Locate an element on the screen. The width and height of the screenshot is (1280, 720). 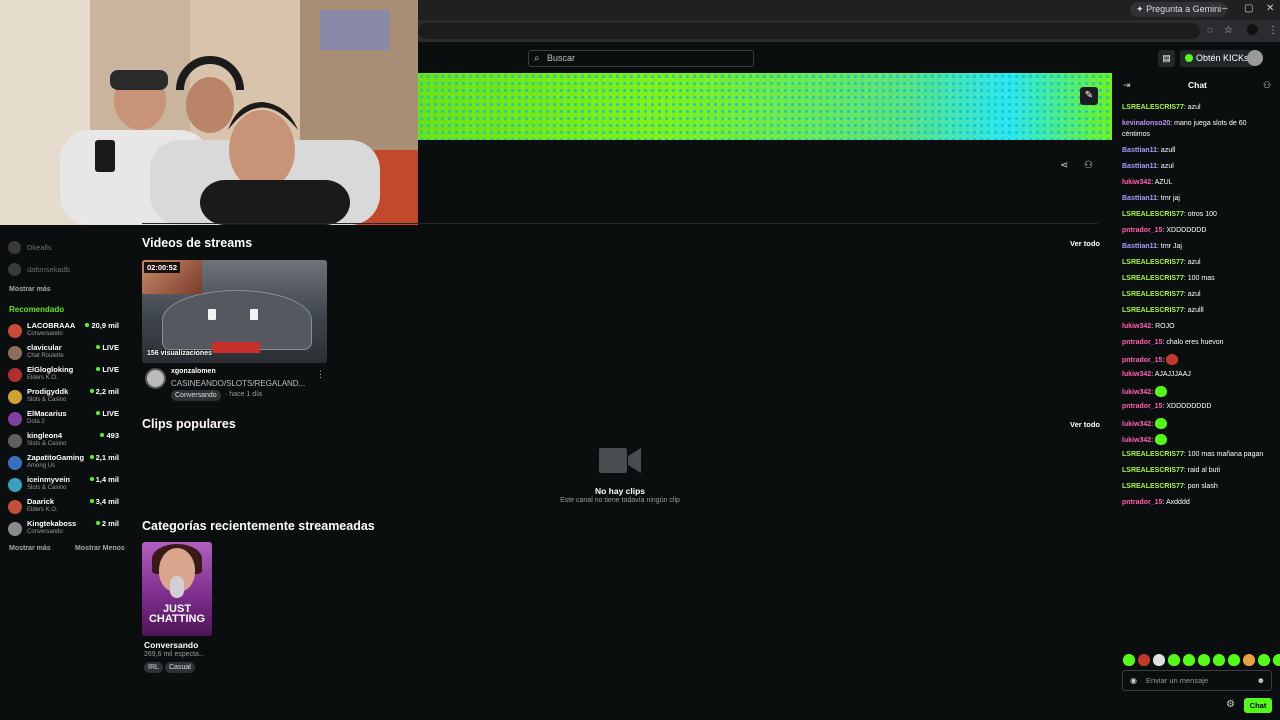
close-window-button: ✕ is located at coordinates (1270, 8).